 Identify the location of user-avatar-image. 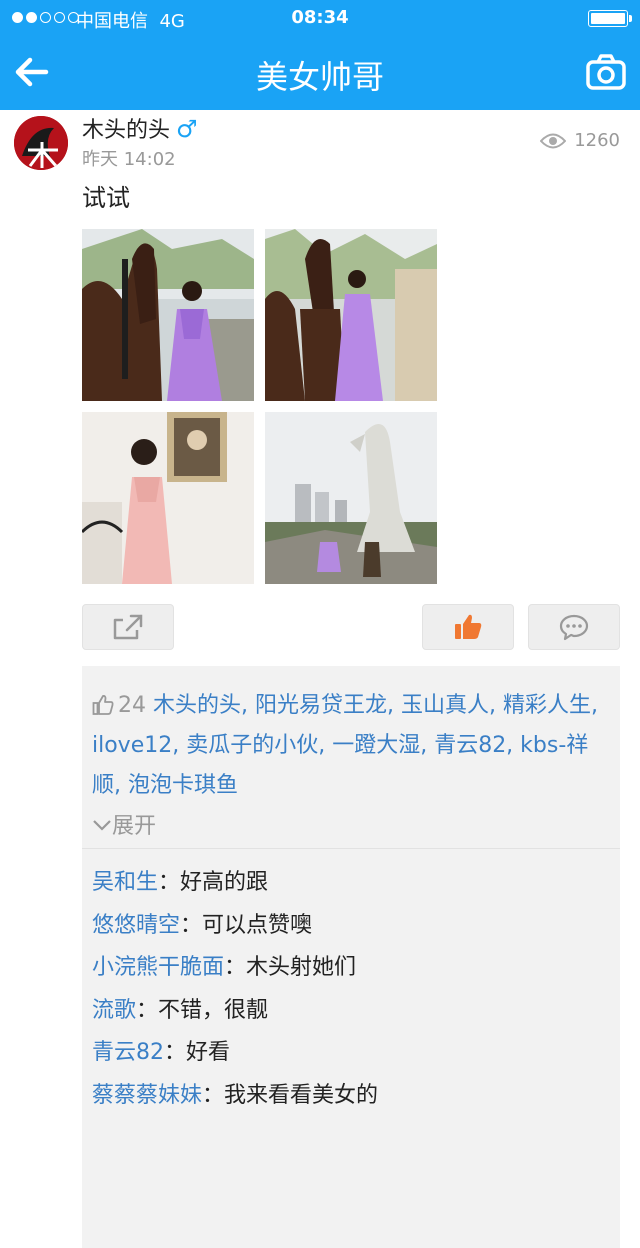
(41, 143).